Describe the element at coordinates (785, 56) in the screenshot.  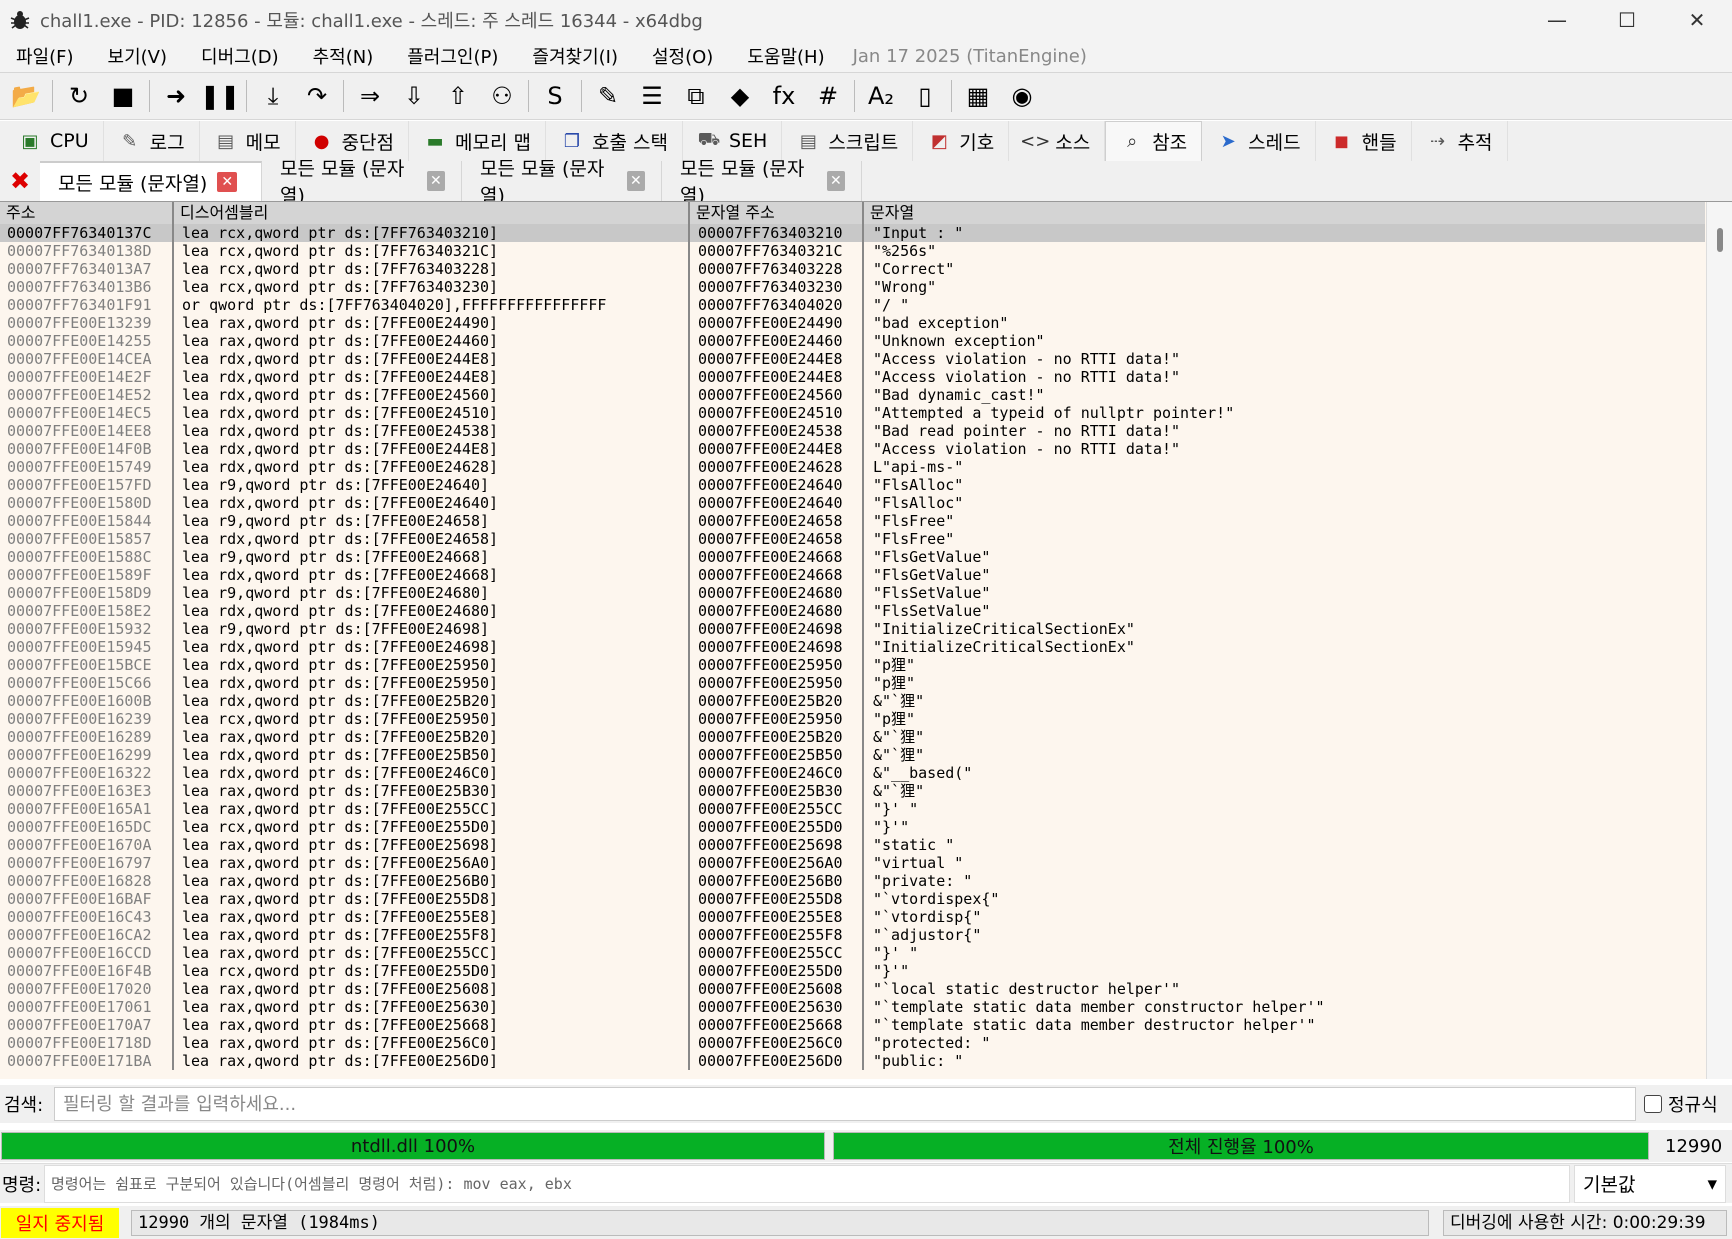
I see `menu-help: 도움말(H)` at that location.